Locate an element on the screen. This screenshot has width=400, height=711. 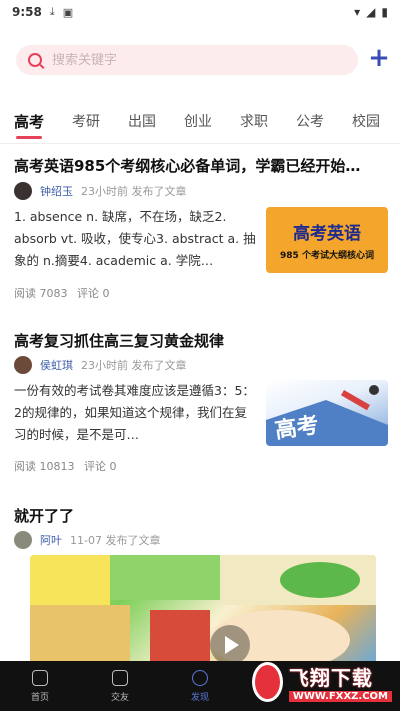
tab-chuangye: 创业 is located at coordinates (198, 122).